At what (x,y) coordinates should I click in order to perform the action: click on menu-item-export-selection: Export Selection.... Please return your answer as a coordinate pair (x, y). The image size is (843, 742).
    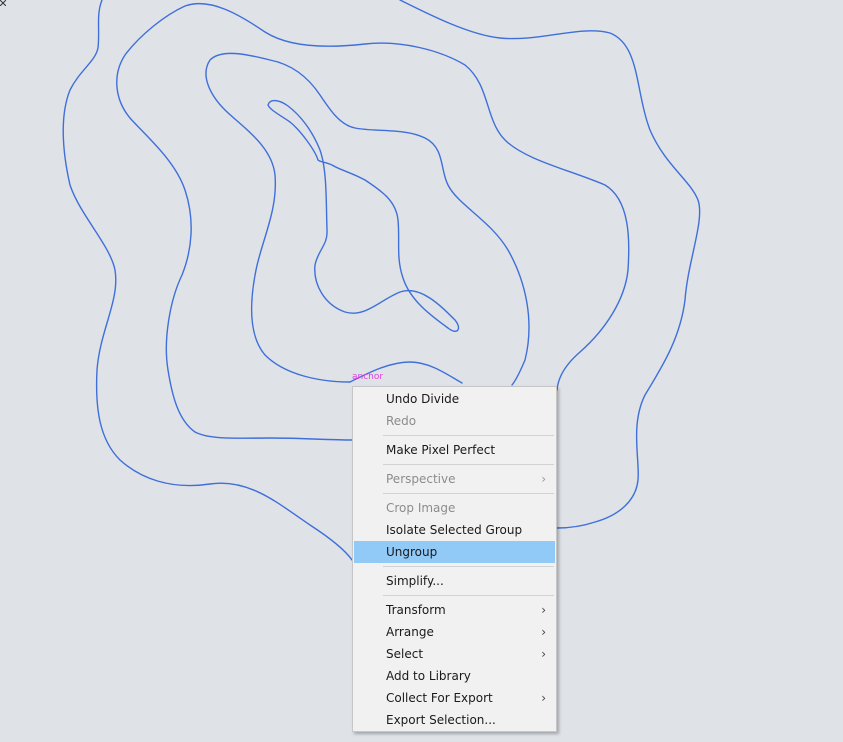
    Looking at the image, I should click on (454, 720).